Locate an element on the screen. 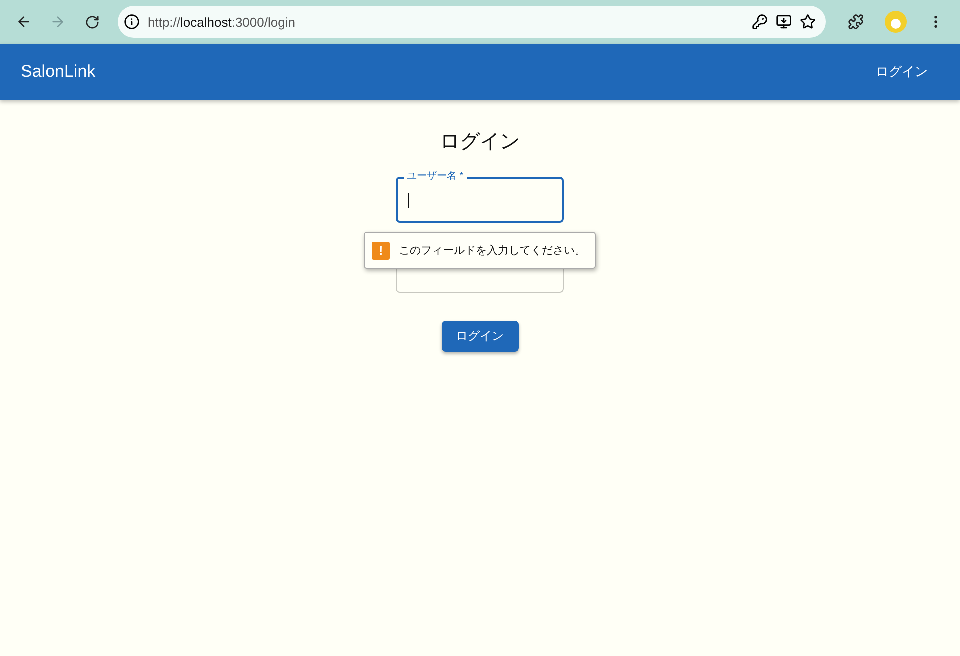 This screenshot has height=656, width=960. page-title: ログイン is located at coordinates (480, 142).